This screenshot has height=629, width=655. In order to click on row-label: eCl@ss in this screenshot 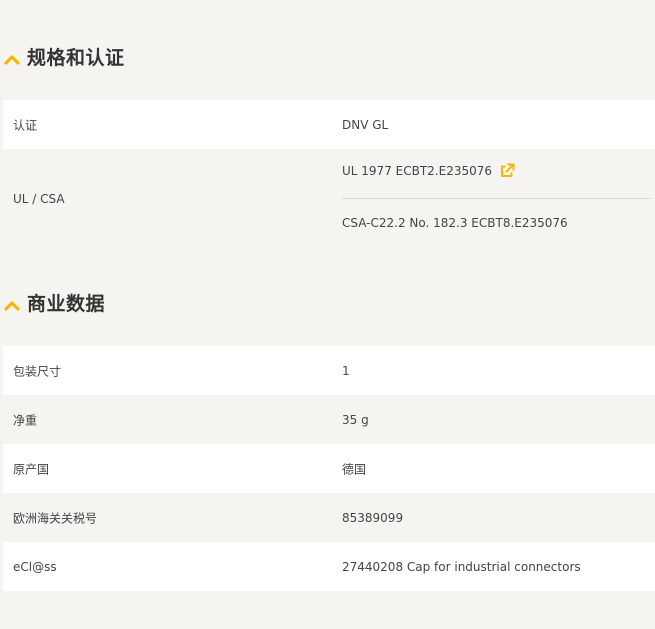, I will do `click(35, 566)`.